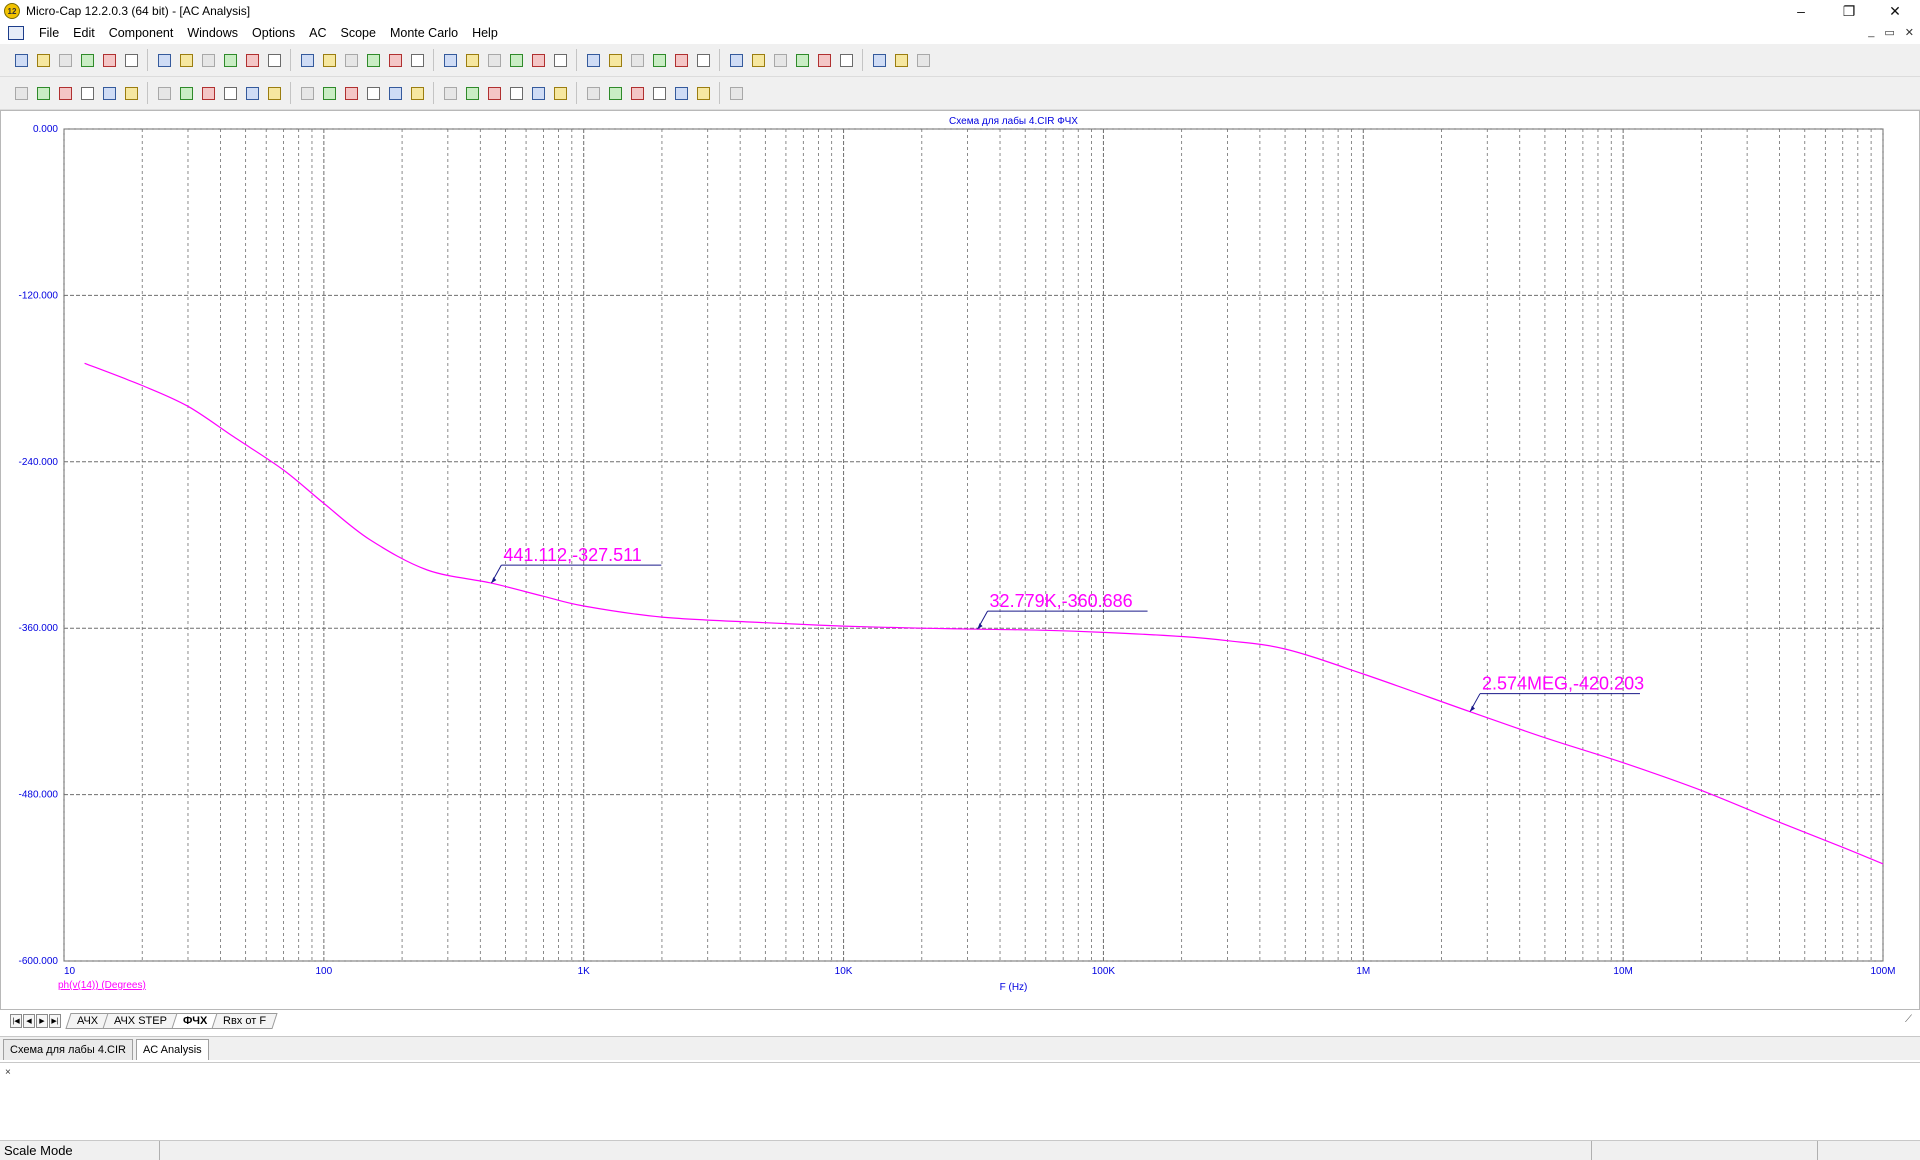 The image size is (1920, 1160). What do you see at coordinates (16, 33) in the screenshot?
I see `document-icon` at bounding box center [16, 33].